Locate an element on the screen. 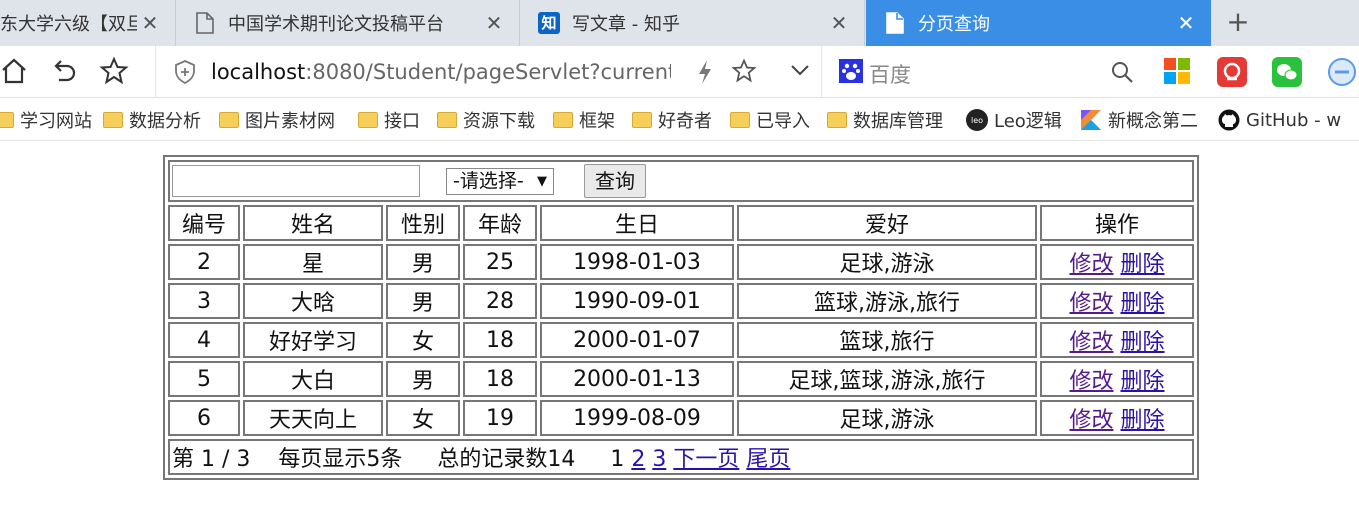  search-form-row: -请选择- ▼ 查询 is located at coordinates (681, 181).